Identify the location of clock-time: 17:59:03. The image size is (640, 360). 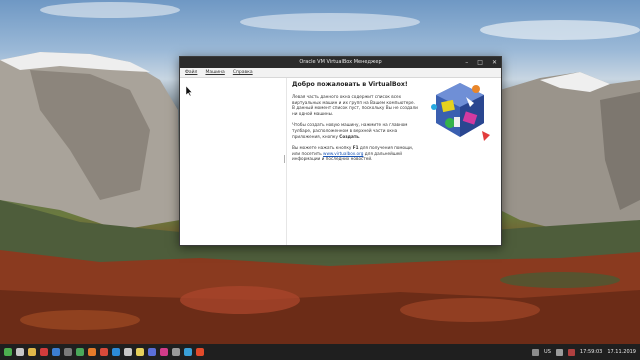
(591, 352).